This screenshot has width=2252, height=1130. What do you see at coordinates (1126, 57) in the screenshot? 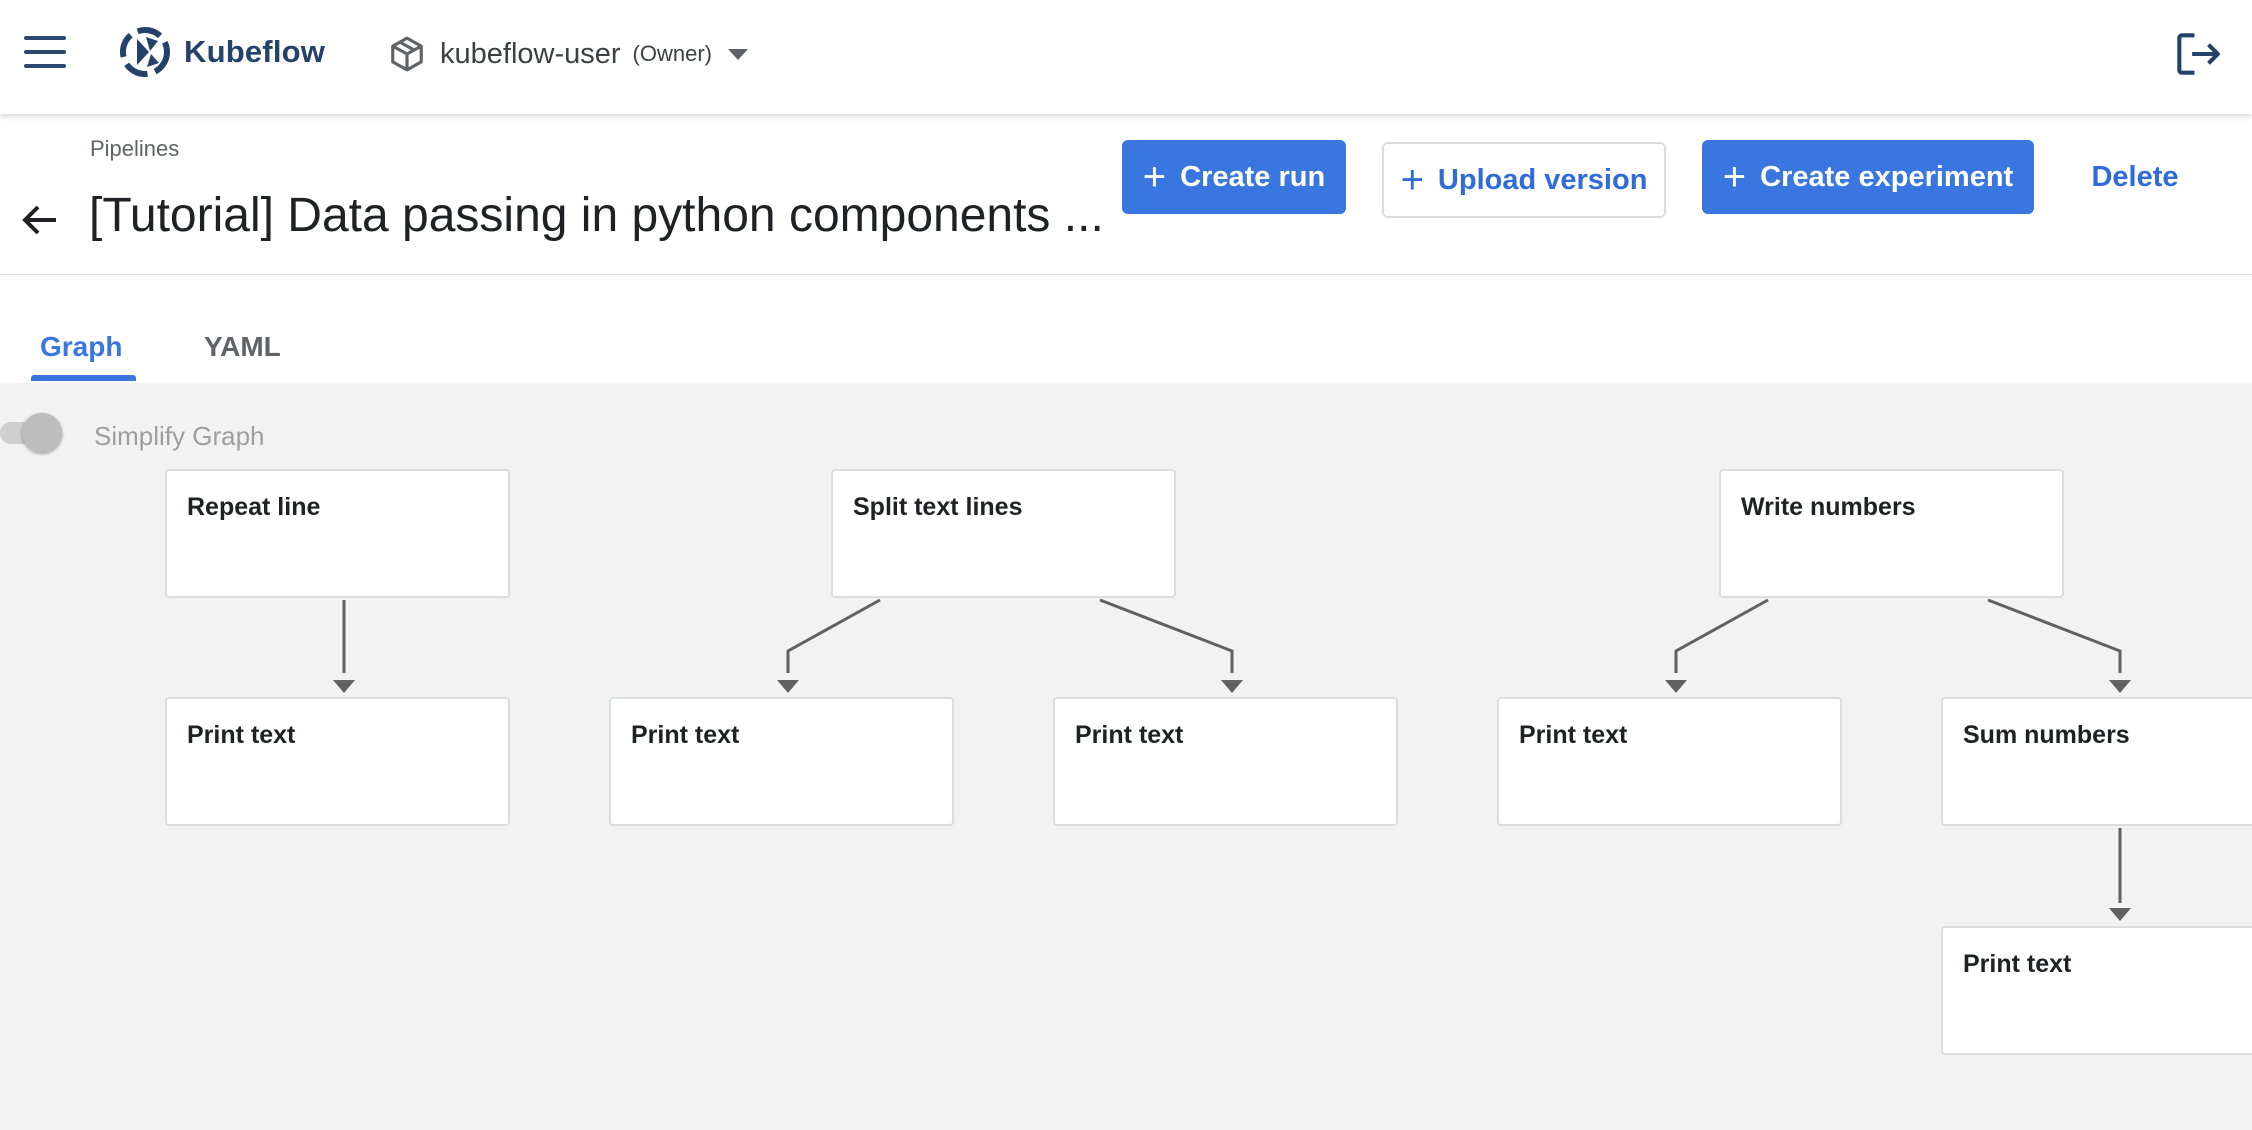
I see `top-app-bar: Kubeflow kubeflow-user (Owner)` at bounding box center [1126, 57].